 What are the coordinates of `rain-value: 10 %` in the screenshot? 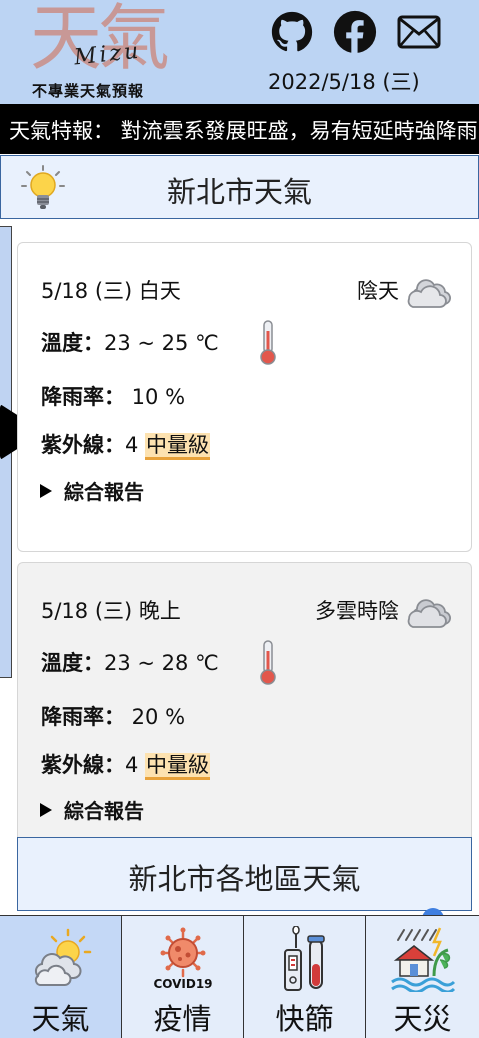 It's located at (155, 397).